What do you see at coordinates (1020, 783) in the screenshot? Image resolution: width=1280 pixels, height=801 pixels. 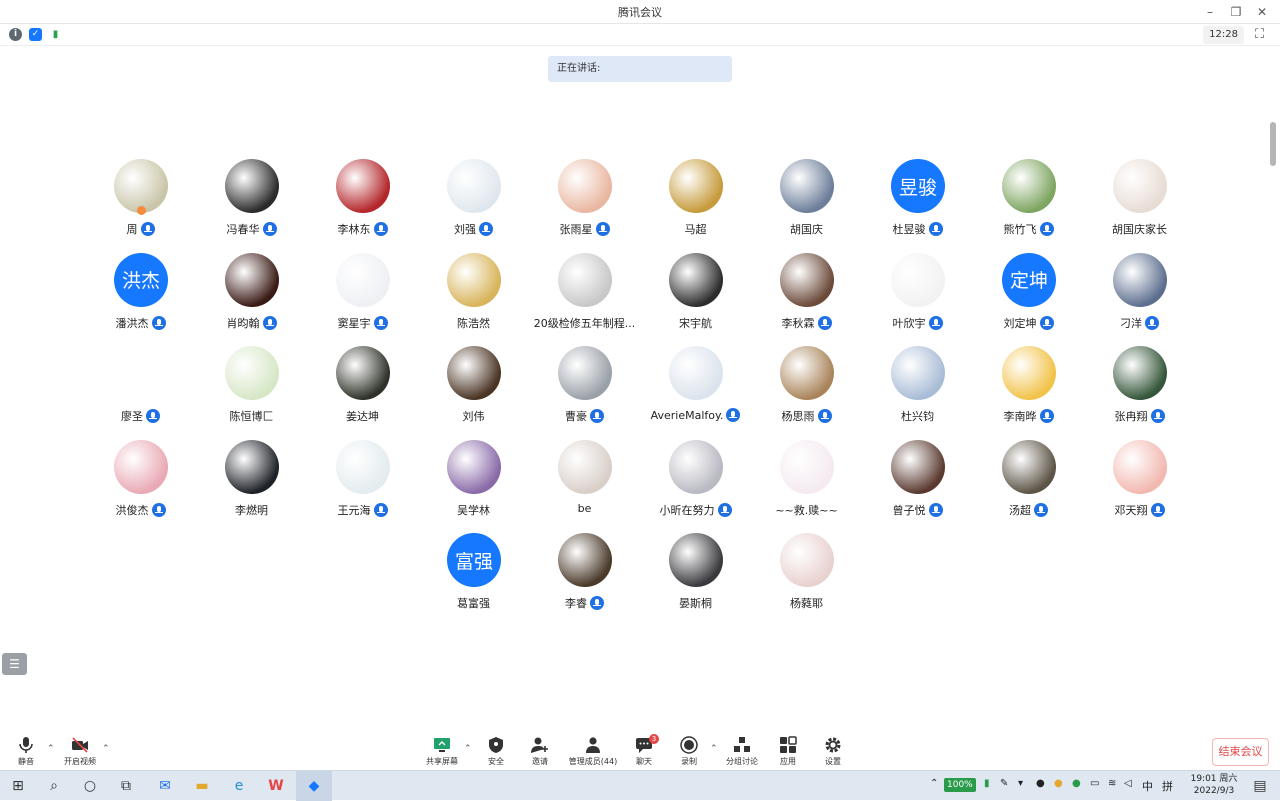 I see `usb-icon: ▾` at bounding box center [1020, 783].